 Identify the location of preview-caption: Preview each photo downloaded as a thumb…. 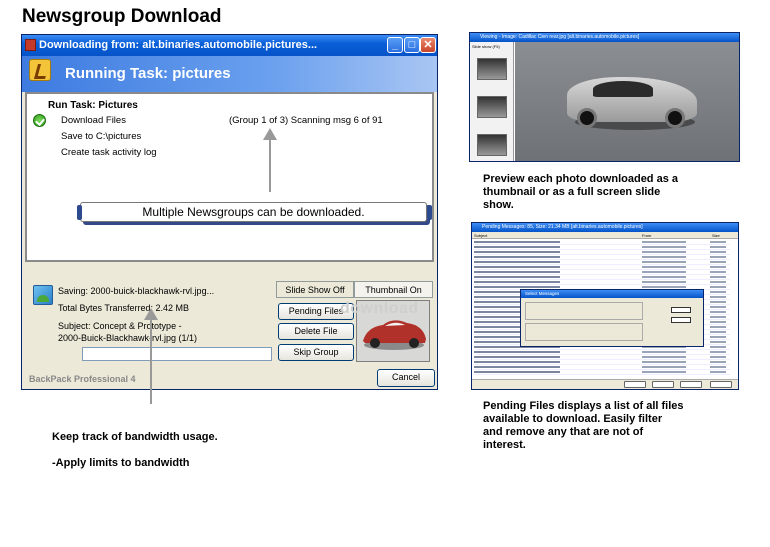
(580, 192).